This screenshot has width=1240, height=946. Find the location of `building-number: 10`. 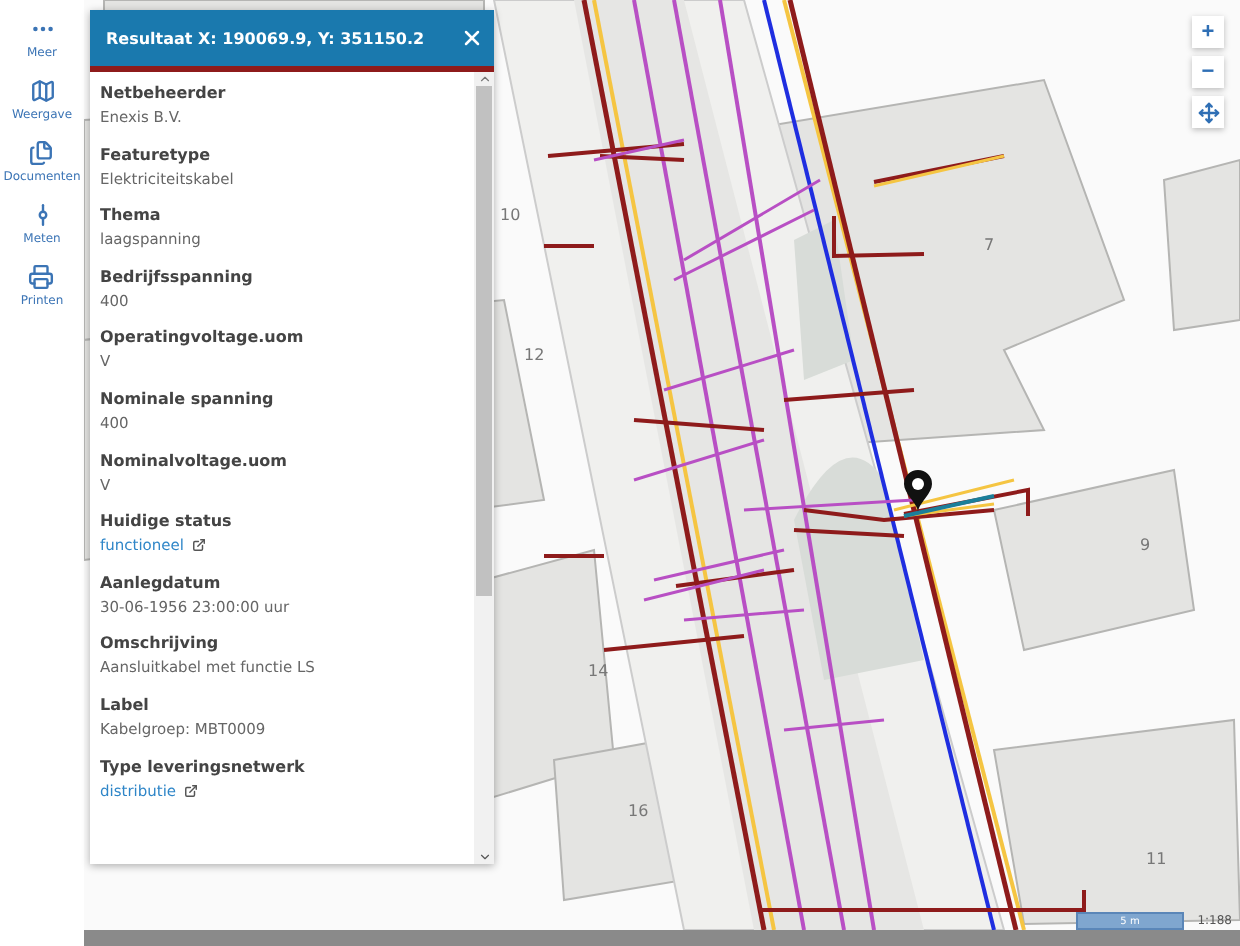

building-number: 10 is located at coordinates (510, 215).